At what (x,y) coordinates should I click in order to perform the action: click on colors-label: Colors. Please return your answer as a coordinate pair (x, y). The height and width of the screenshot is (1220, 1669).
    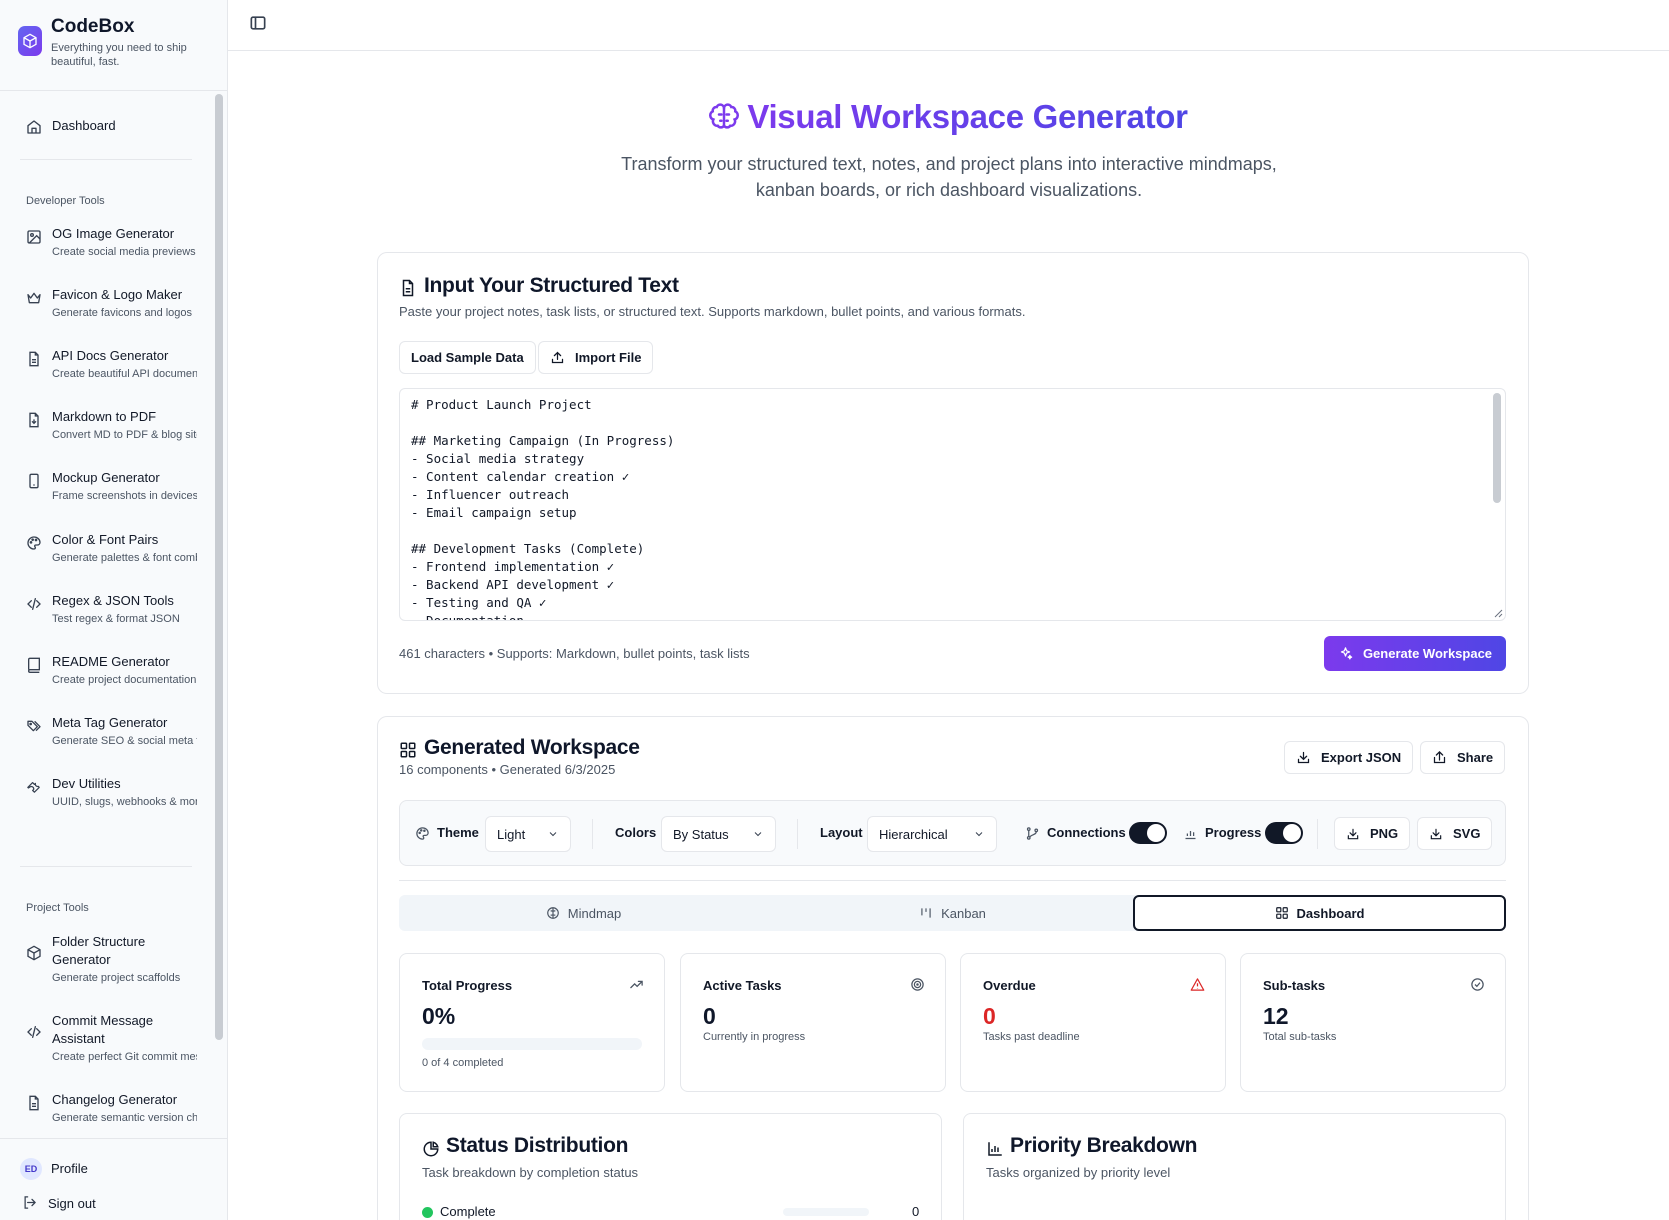
    Looking at the image, I should click on (636, 832).